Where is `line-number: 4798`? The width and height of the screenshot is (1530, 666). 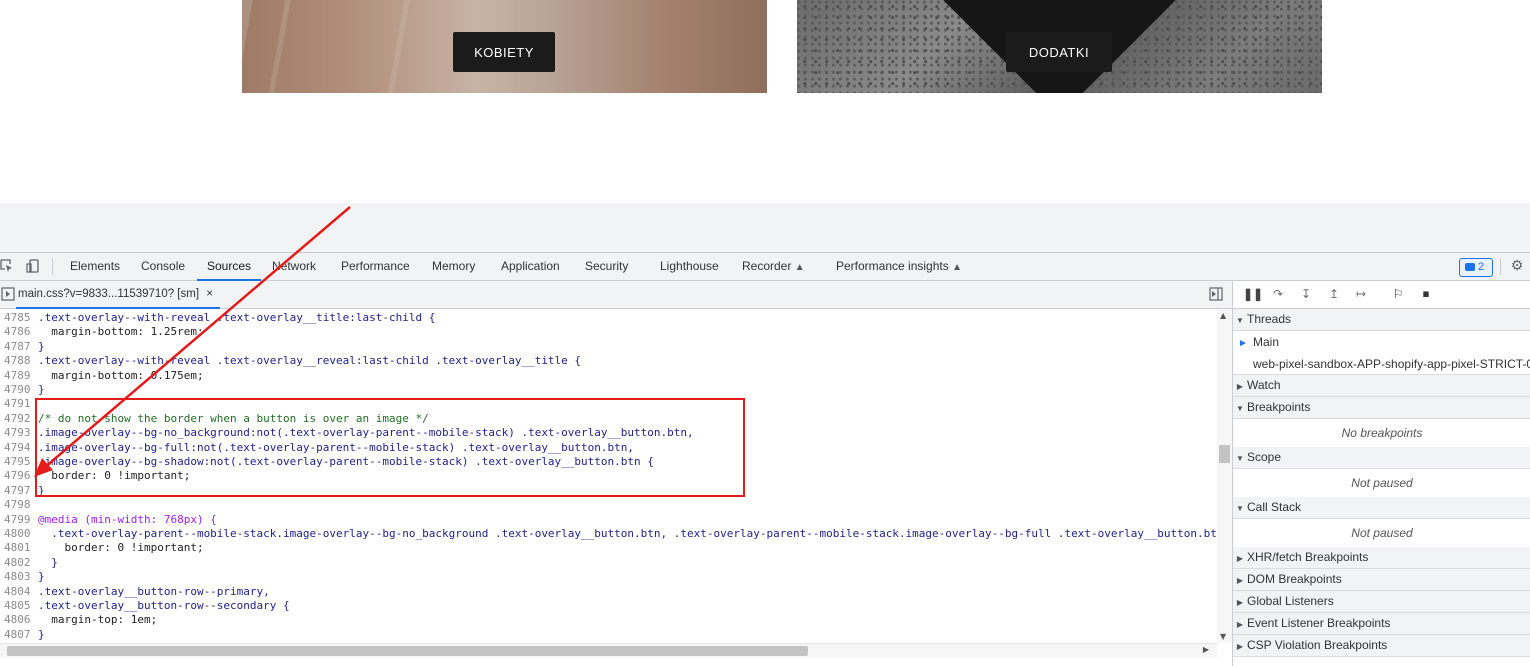 line-number: 4798 is located at coordinates (19, 505).